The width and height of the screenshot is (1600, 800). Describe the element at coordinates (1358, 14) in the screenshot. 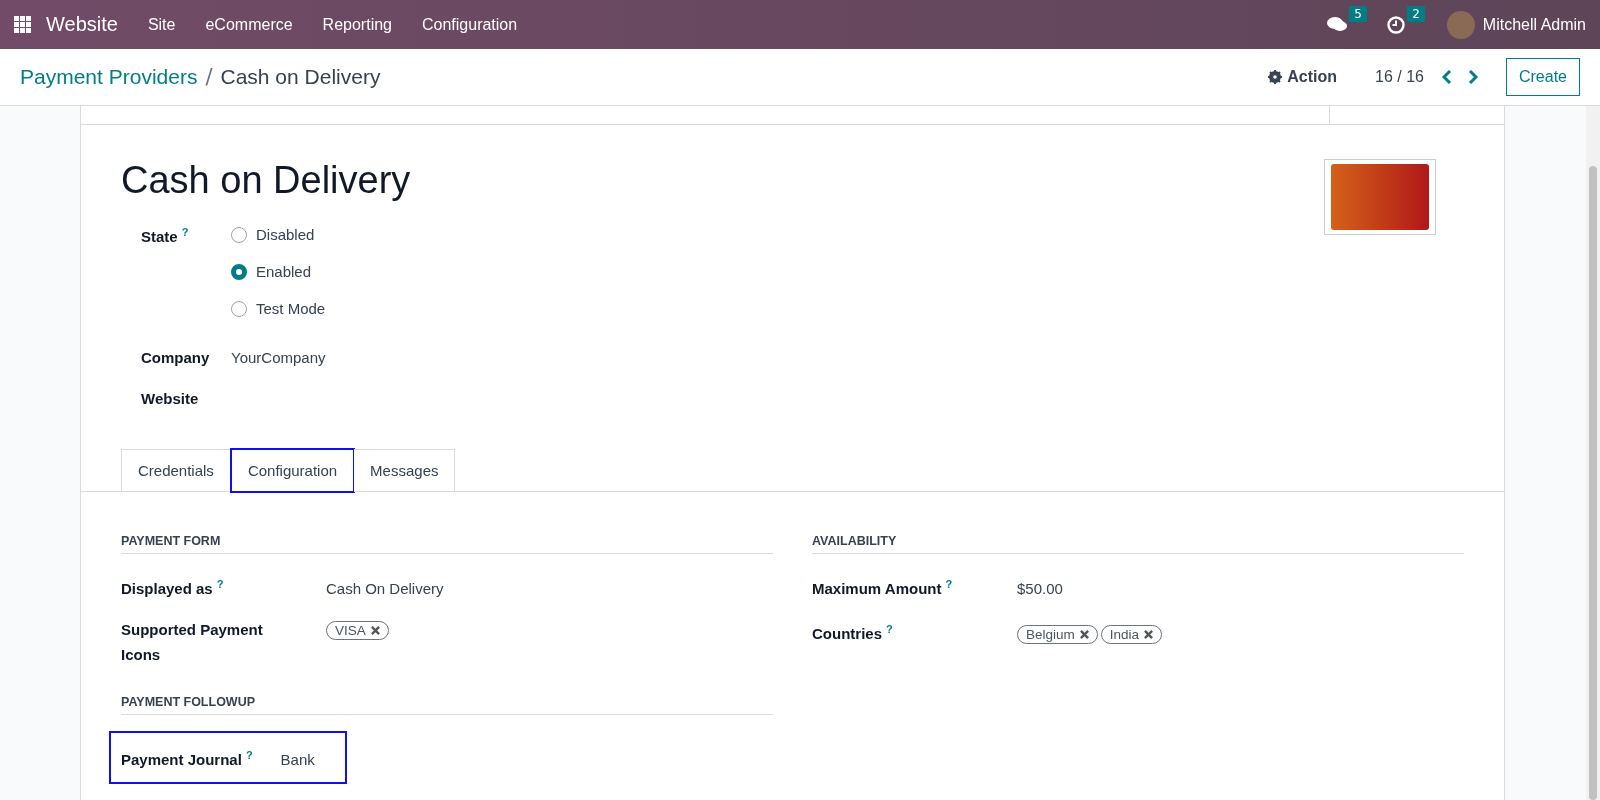

I see `count-badge: 5` at that location.